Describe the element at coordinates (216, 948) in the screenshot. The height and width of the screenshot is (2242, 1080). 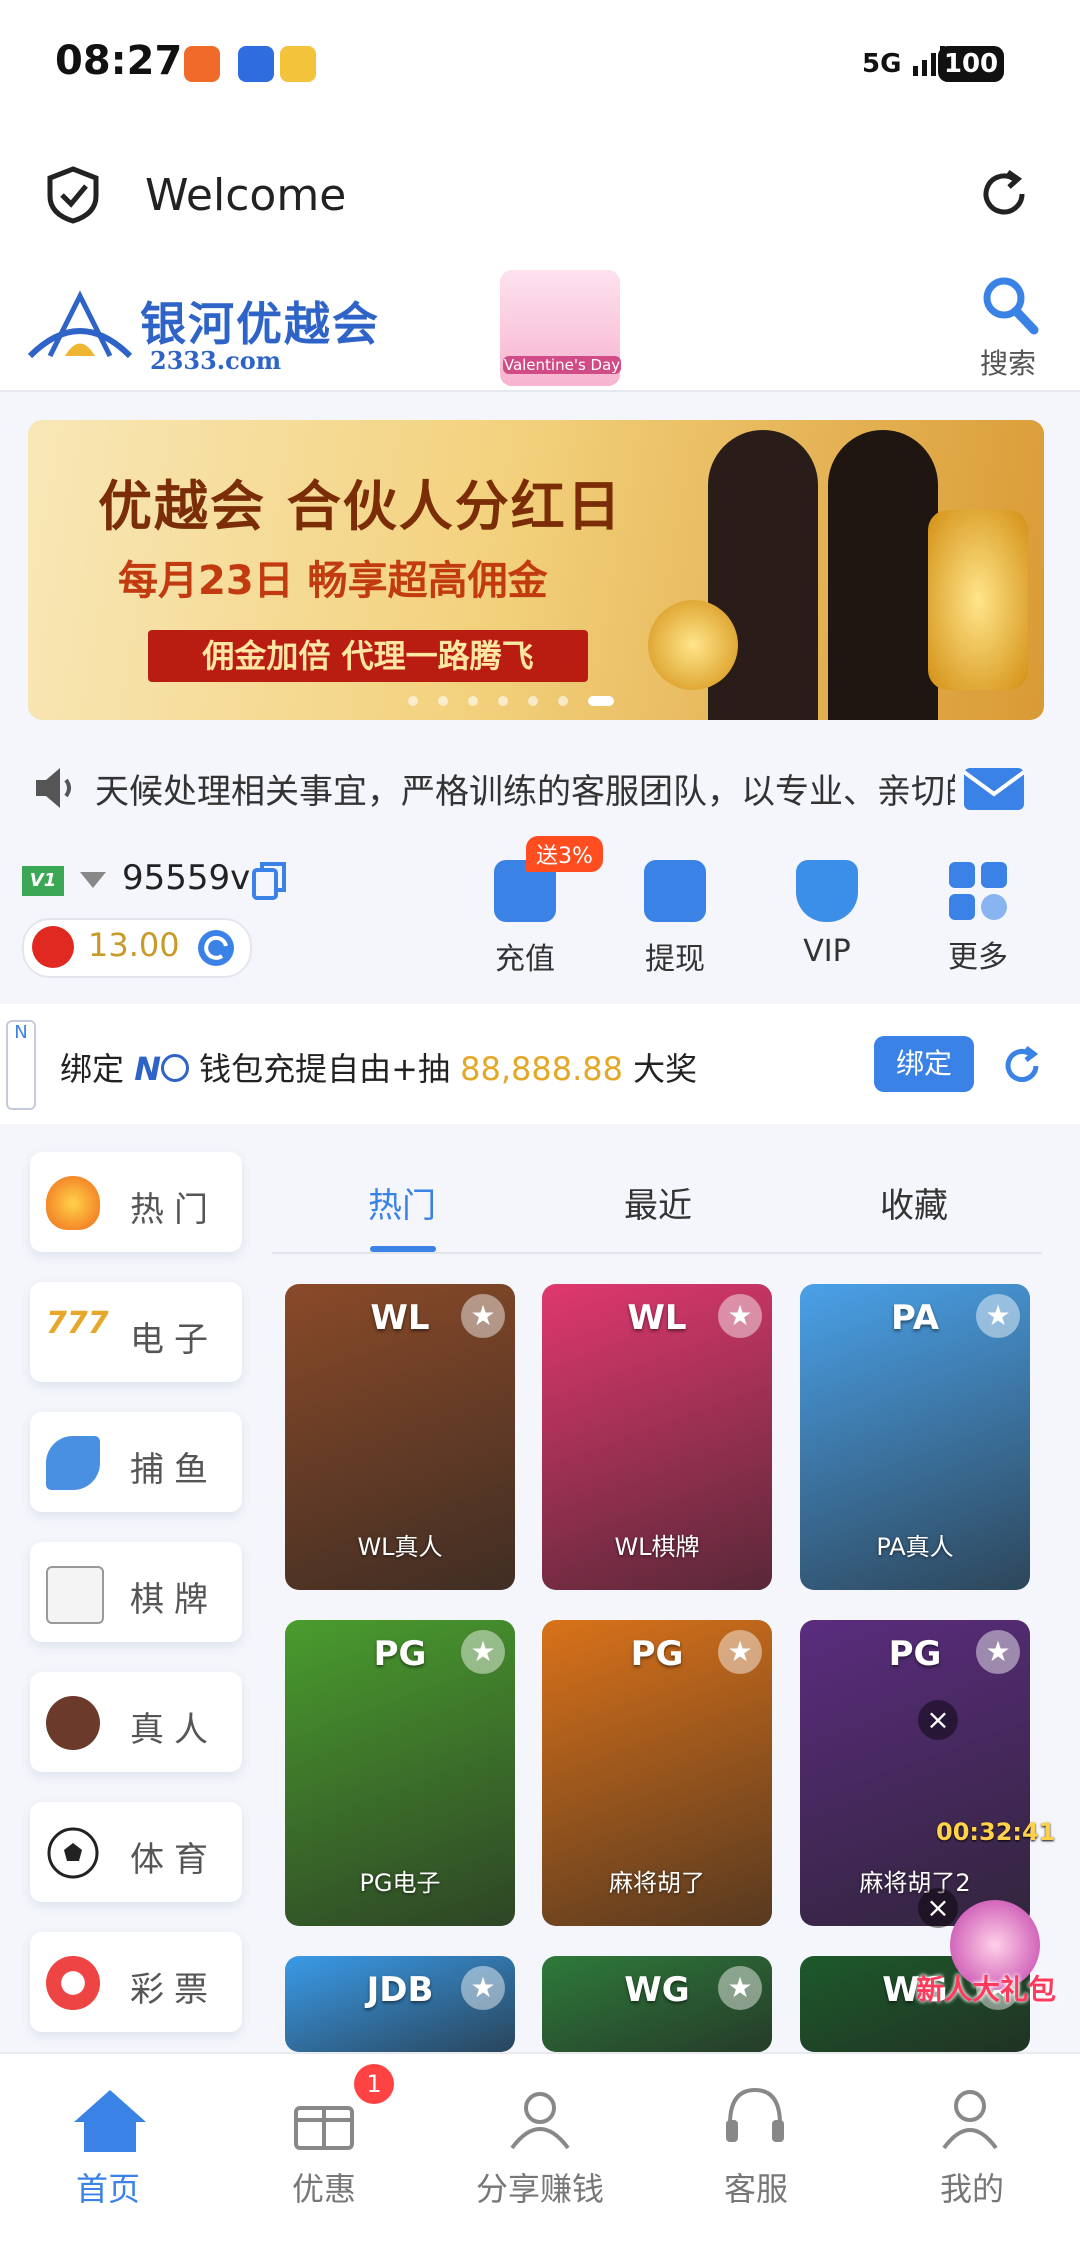
I see `refresh-balance-icon` at that location.